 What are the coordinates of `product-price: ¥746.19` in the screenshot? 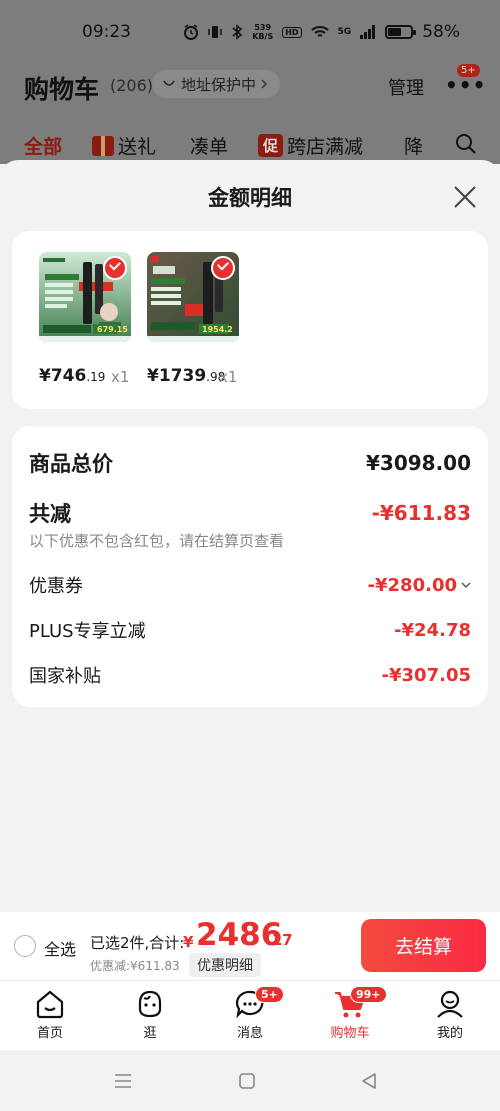 It's located at (72, 376).